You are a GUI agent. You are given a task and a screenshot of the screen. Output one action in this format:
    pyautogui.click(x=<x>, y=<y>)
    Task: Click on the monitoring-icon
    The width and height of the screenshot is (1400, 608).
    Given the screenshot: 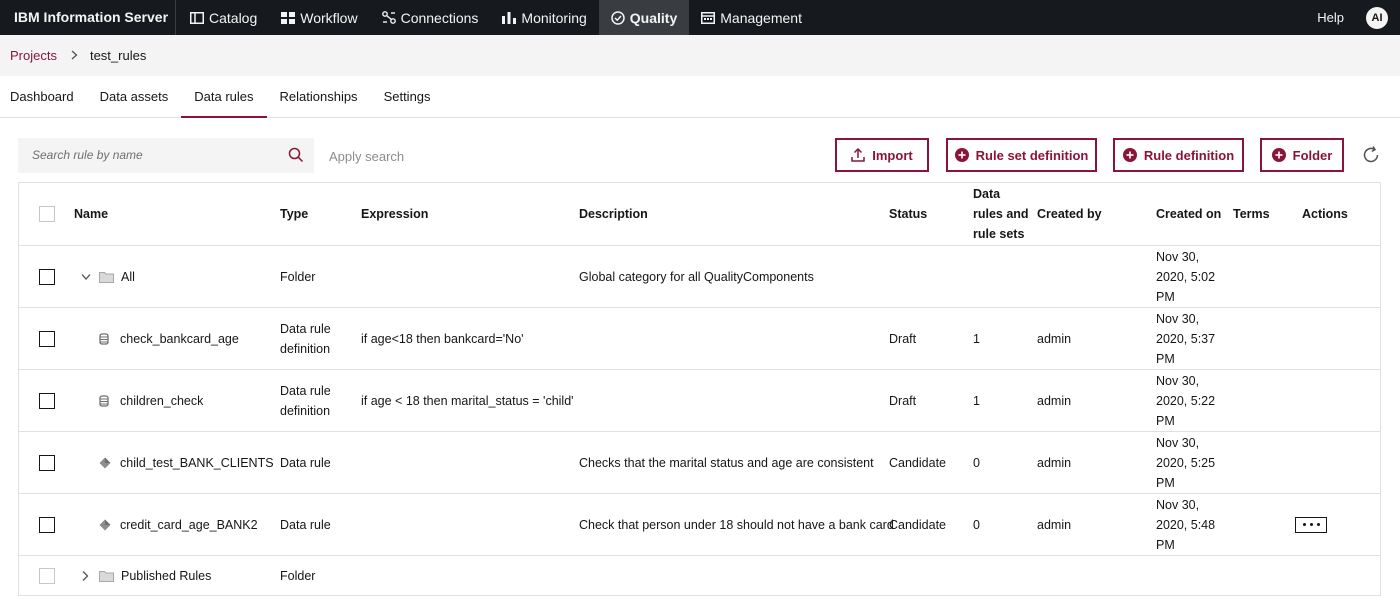 What is the action you would take?
    pyautogui.click(x=509, y=17)
    